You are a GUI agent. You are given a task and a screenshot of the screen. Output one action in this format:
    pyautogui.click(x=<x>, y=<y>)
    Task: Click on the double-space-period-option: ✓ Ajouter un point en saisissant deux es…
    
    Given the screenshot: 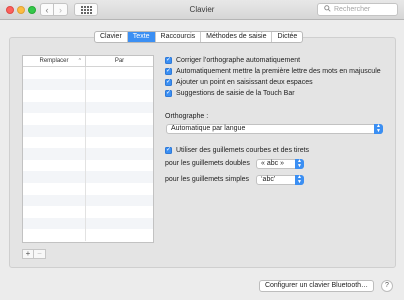 What is the action you would take?
    pyautogui.click(x=239, y=82)
    